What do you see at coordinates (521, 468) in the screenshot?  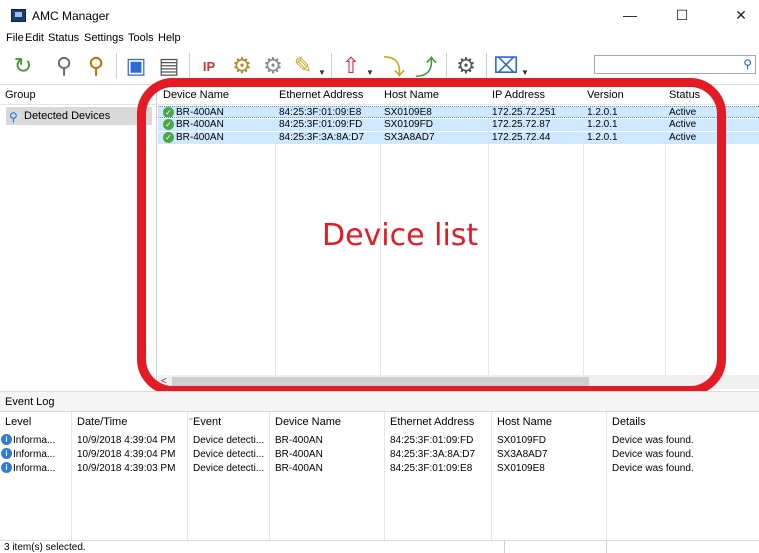 I see `host-name-cell: SX0109E8` at bounding box center [521, 468].